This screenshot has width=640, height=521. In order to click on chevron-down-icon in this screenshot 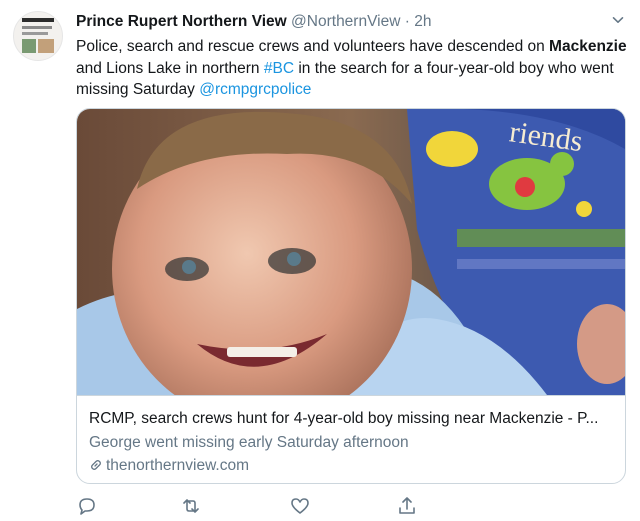, I will do `click(618, 20)`.